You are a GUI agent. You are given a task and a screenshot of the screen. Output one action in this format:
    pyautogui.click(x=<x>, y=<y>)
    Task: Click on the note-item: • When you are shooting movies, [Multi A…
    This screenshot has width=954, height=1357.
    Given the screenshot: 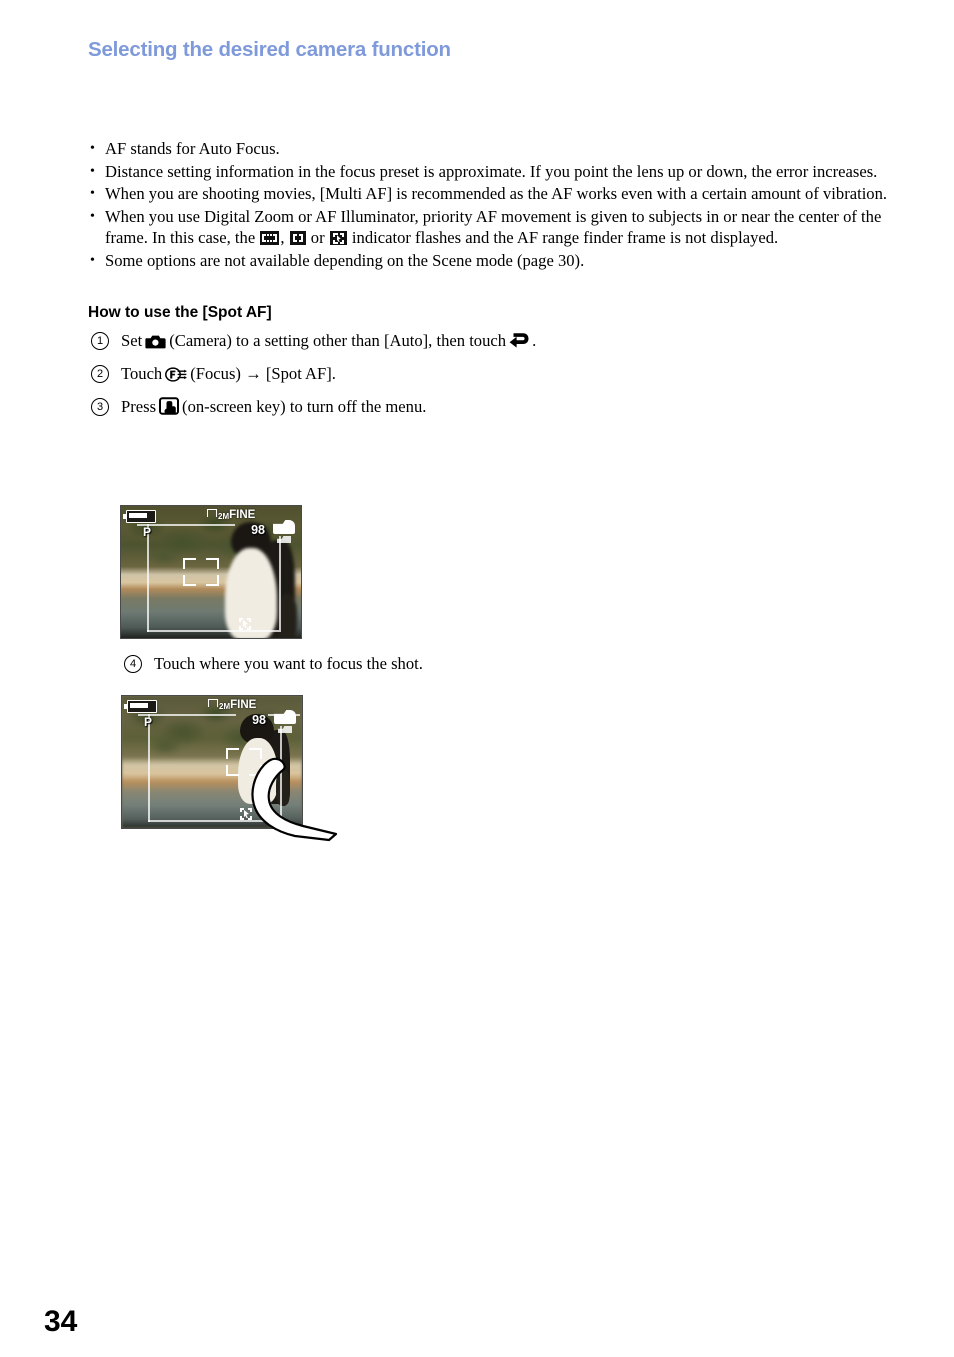 What is the action you would take?
    pyautogui.click(x=488, y=194)
    